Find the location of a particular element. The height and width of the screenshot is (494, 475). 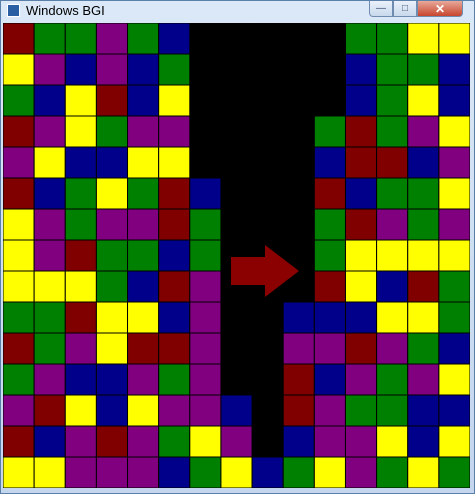

minimize-icon: — is located at coordinates (381, 8).